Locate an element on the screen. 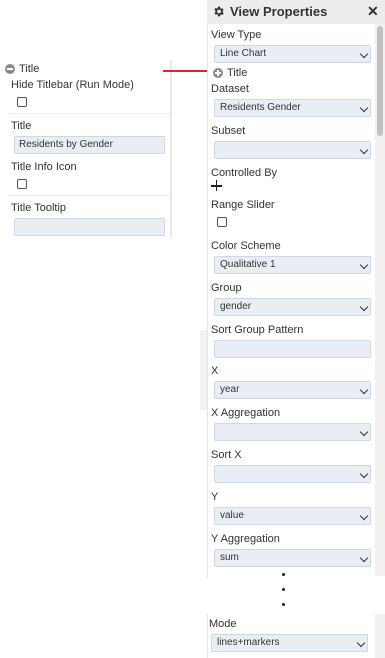  panel-header: View Properties ✕ is located at coordinates (296, 12).